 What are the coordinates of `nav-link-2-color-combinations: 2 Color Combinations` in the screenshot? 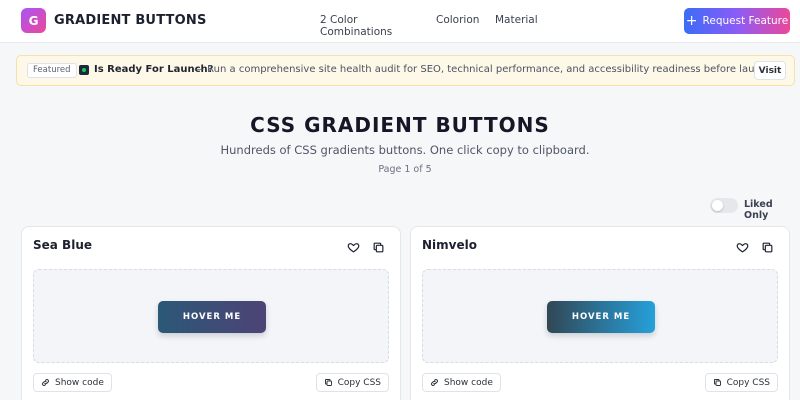 It's located at (375, 26).